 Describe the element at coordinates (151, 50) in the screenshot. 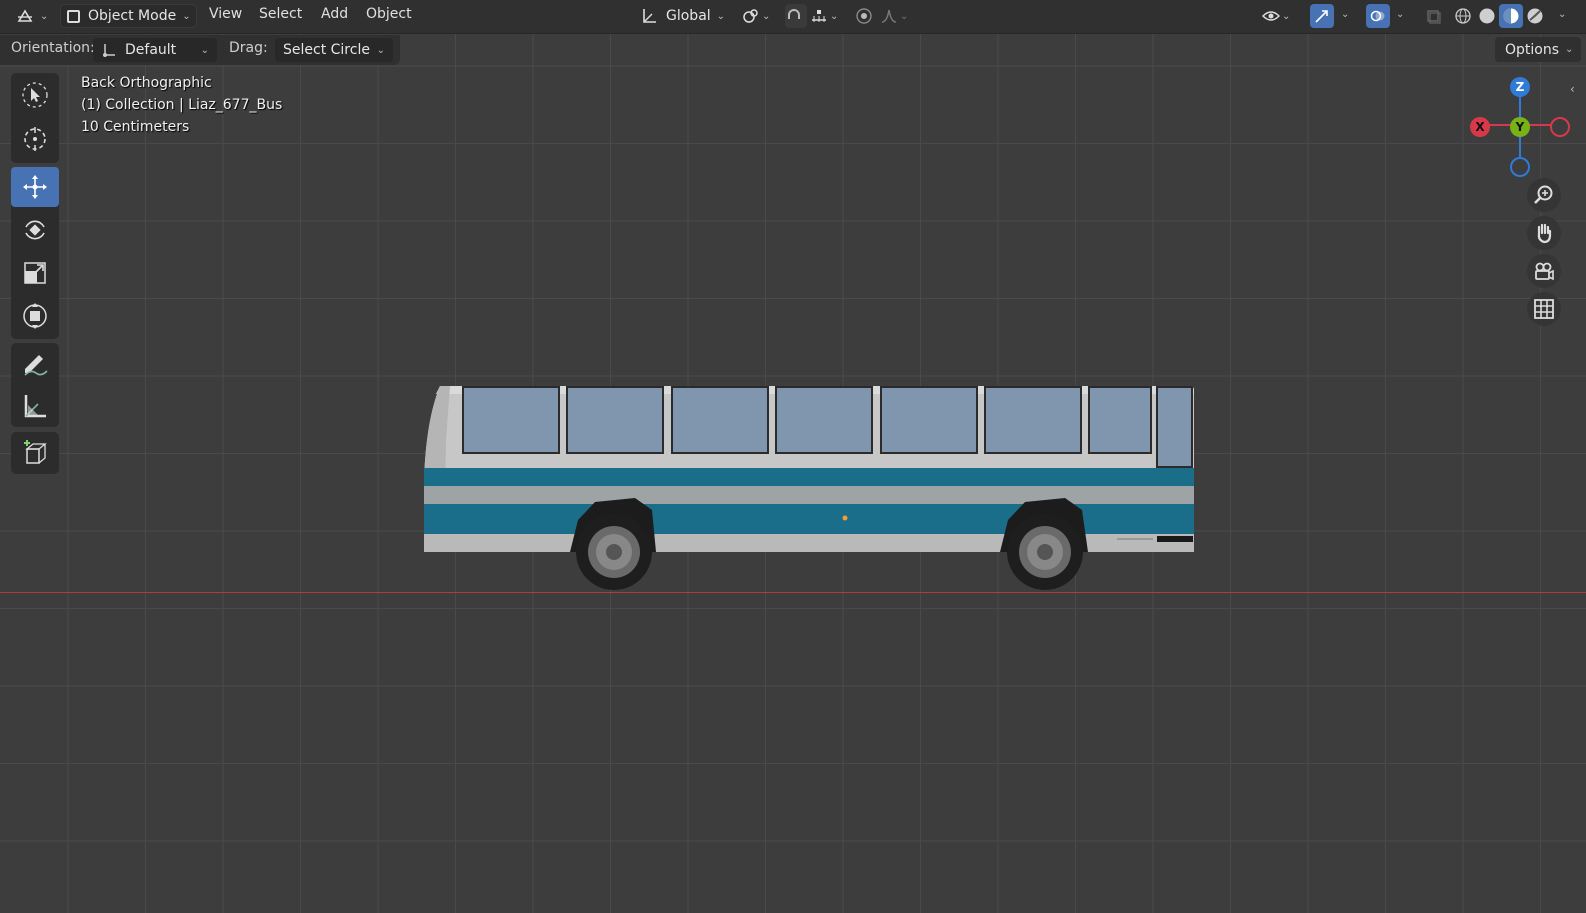

I see `orientation-value: Default` at that location.